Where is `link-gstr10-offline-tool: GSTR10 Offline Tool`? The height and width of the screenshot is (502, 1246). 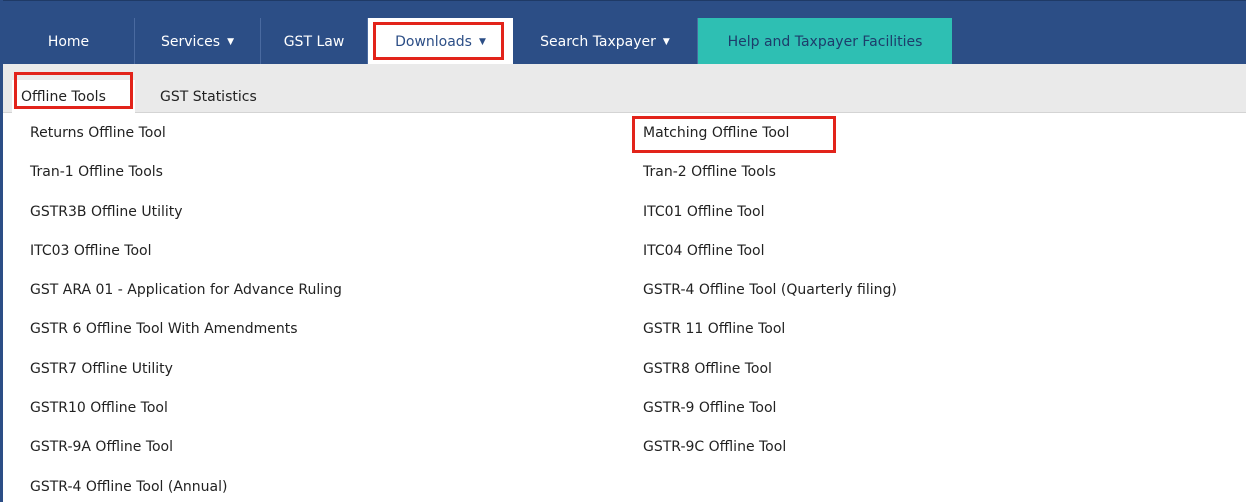
link-gstr10-offline-tool: GSTR10 Offline Tool is located at coordinates (99, 408).